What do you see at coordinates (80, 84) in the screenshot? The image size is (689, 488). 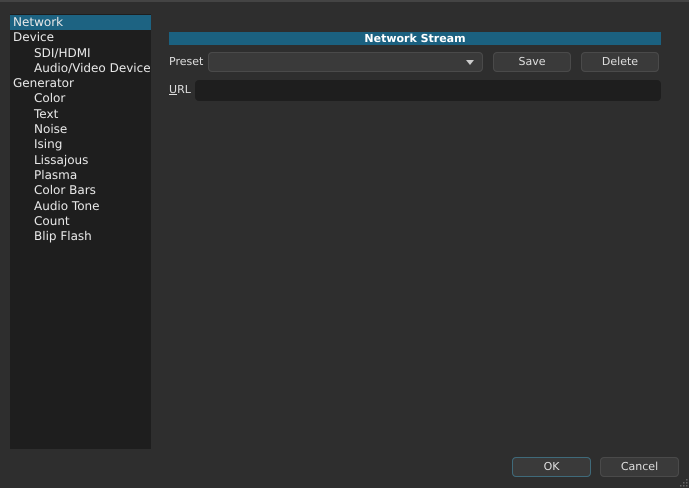 I see `sidebar-item: Generator` at bounding box center [80, 84].